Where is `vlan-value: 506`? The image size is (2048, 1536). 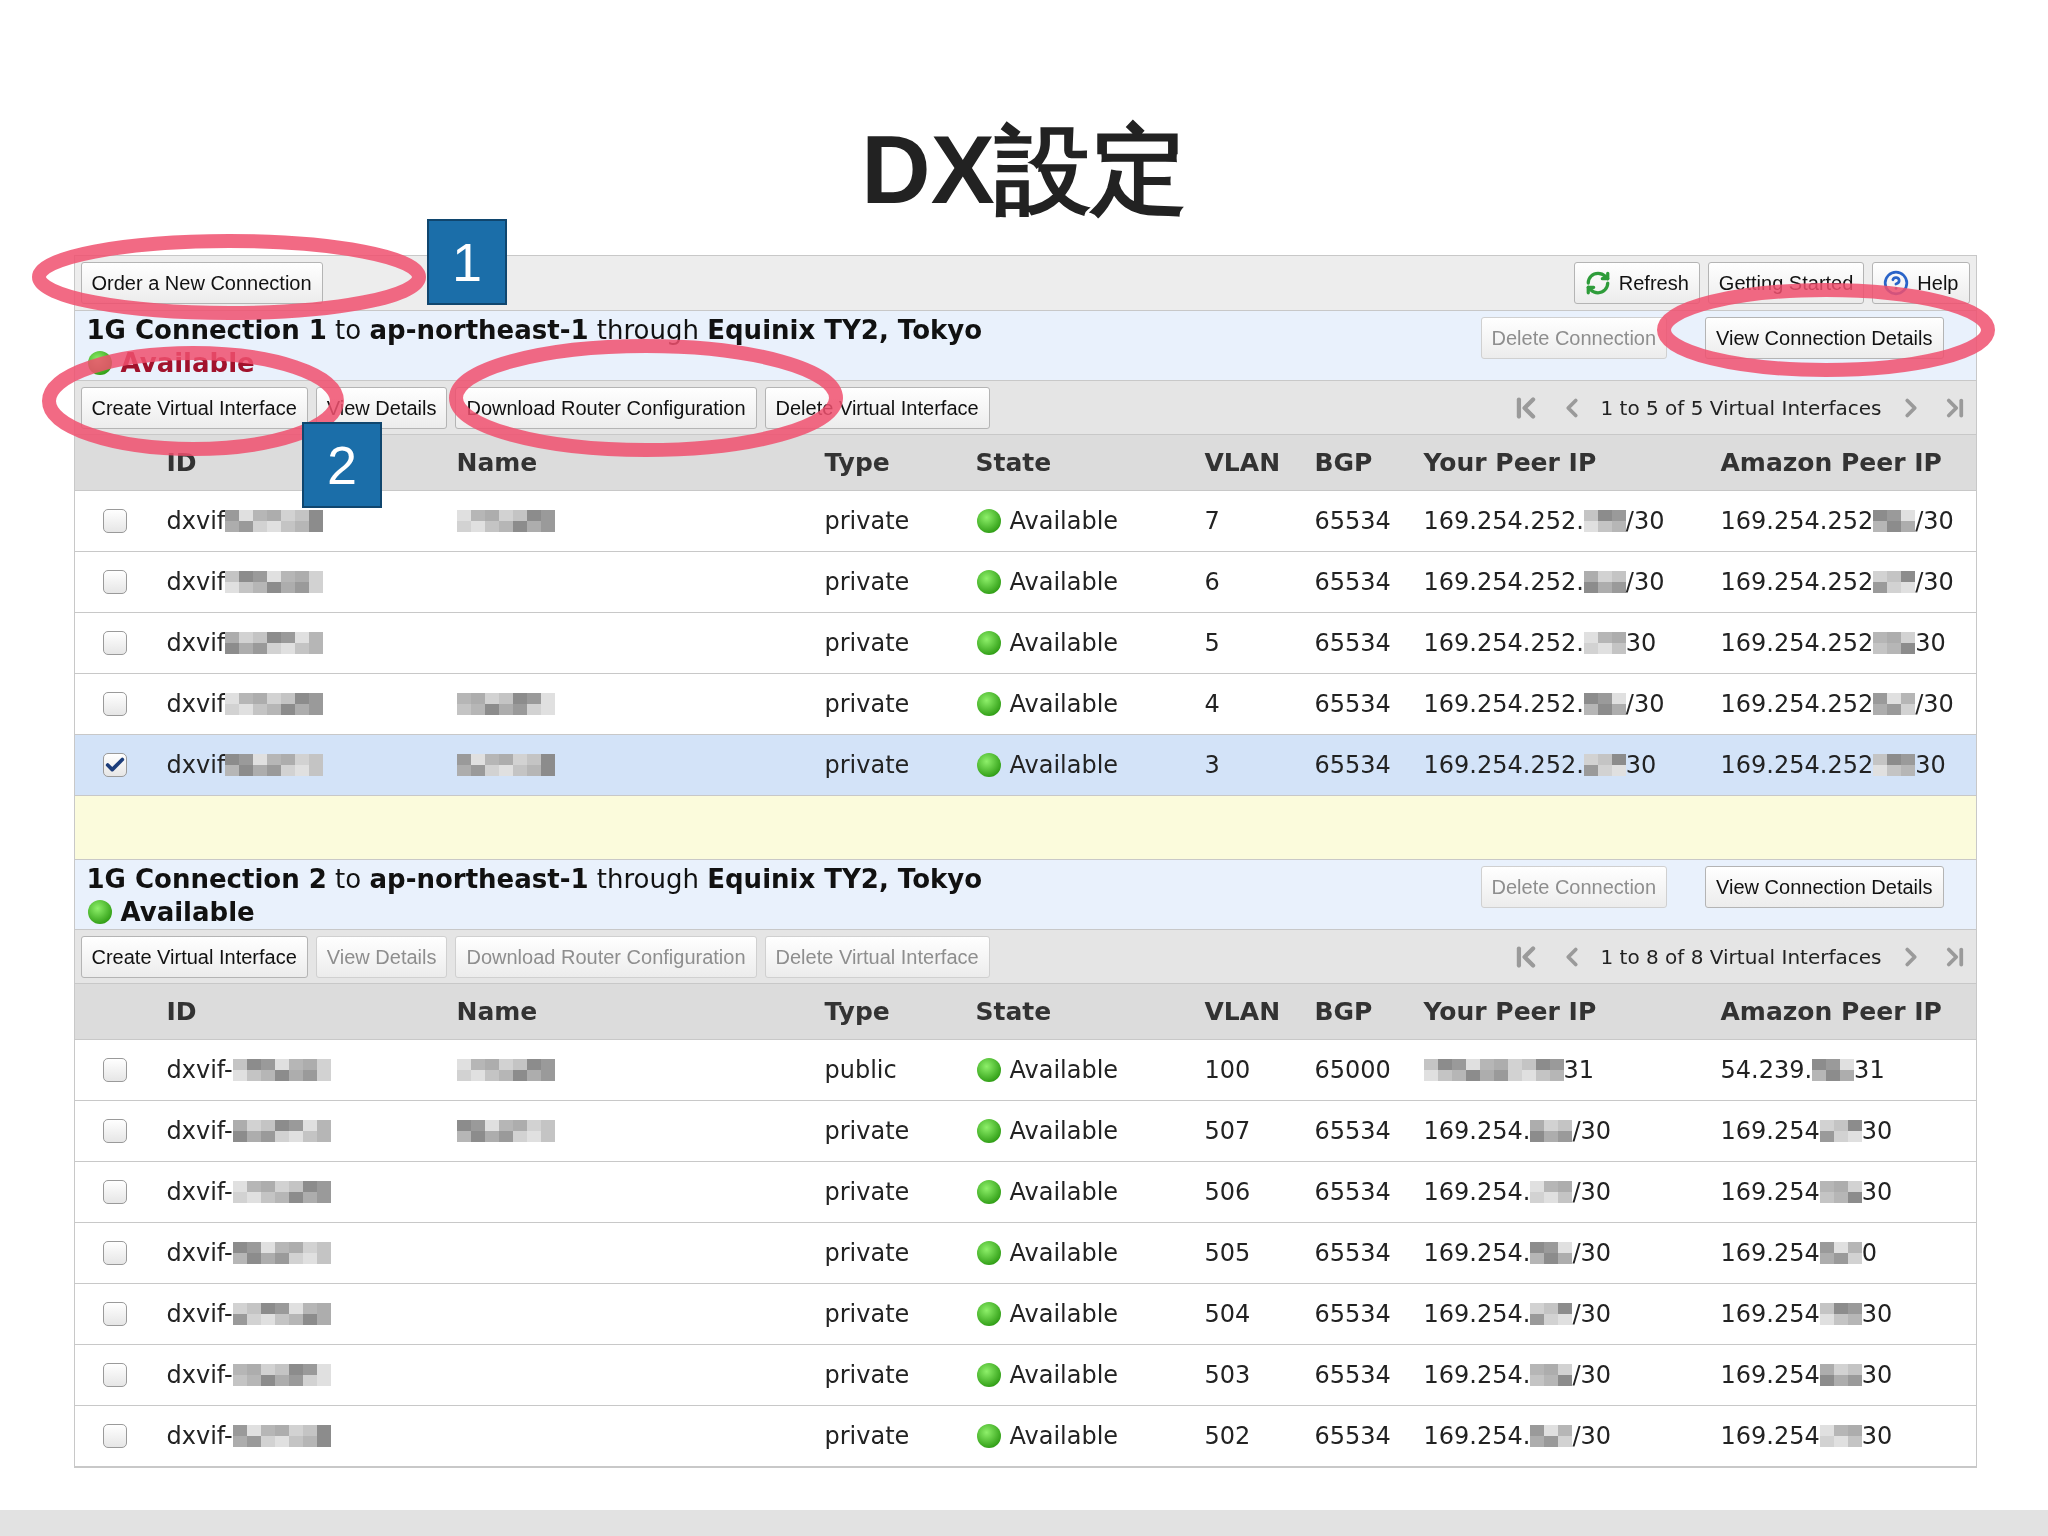
vlan-value: 506 is located at coordinates (1228, 1192).